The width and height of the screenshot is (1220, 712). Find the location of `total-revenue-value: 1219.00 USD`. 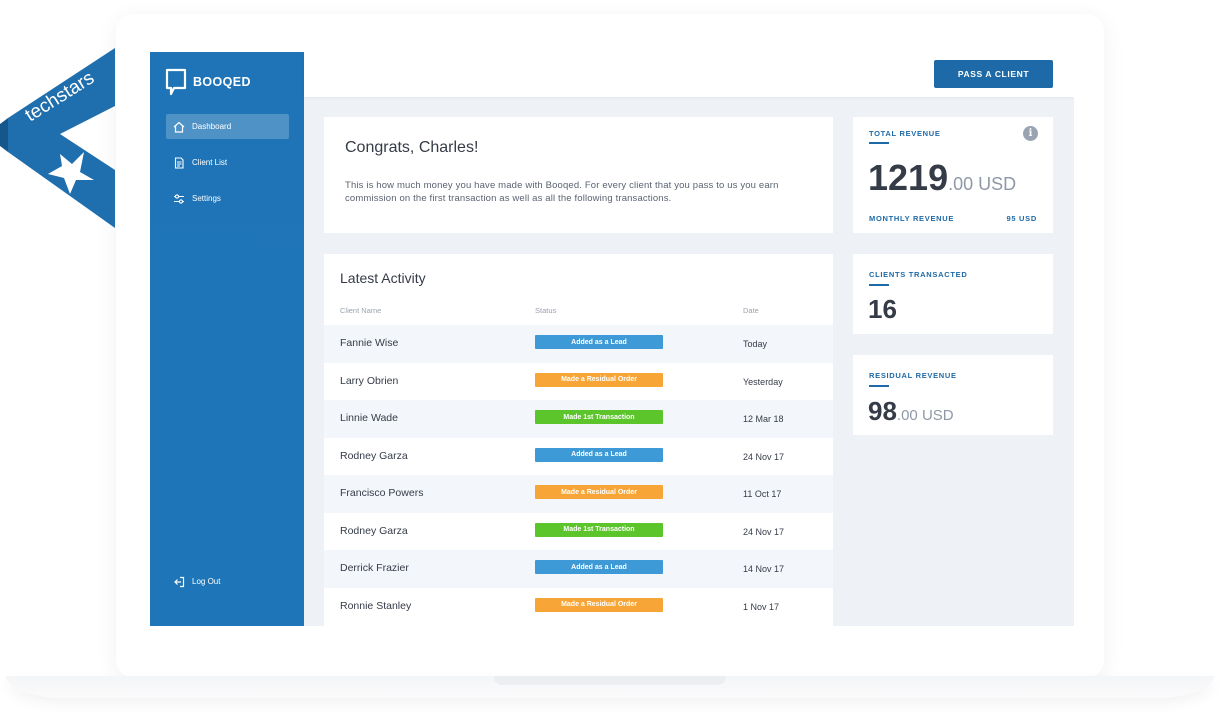

total-revenue-value: 1219.00 USD is located at coordinates (942, 178).